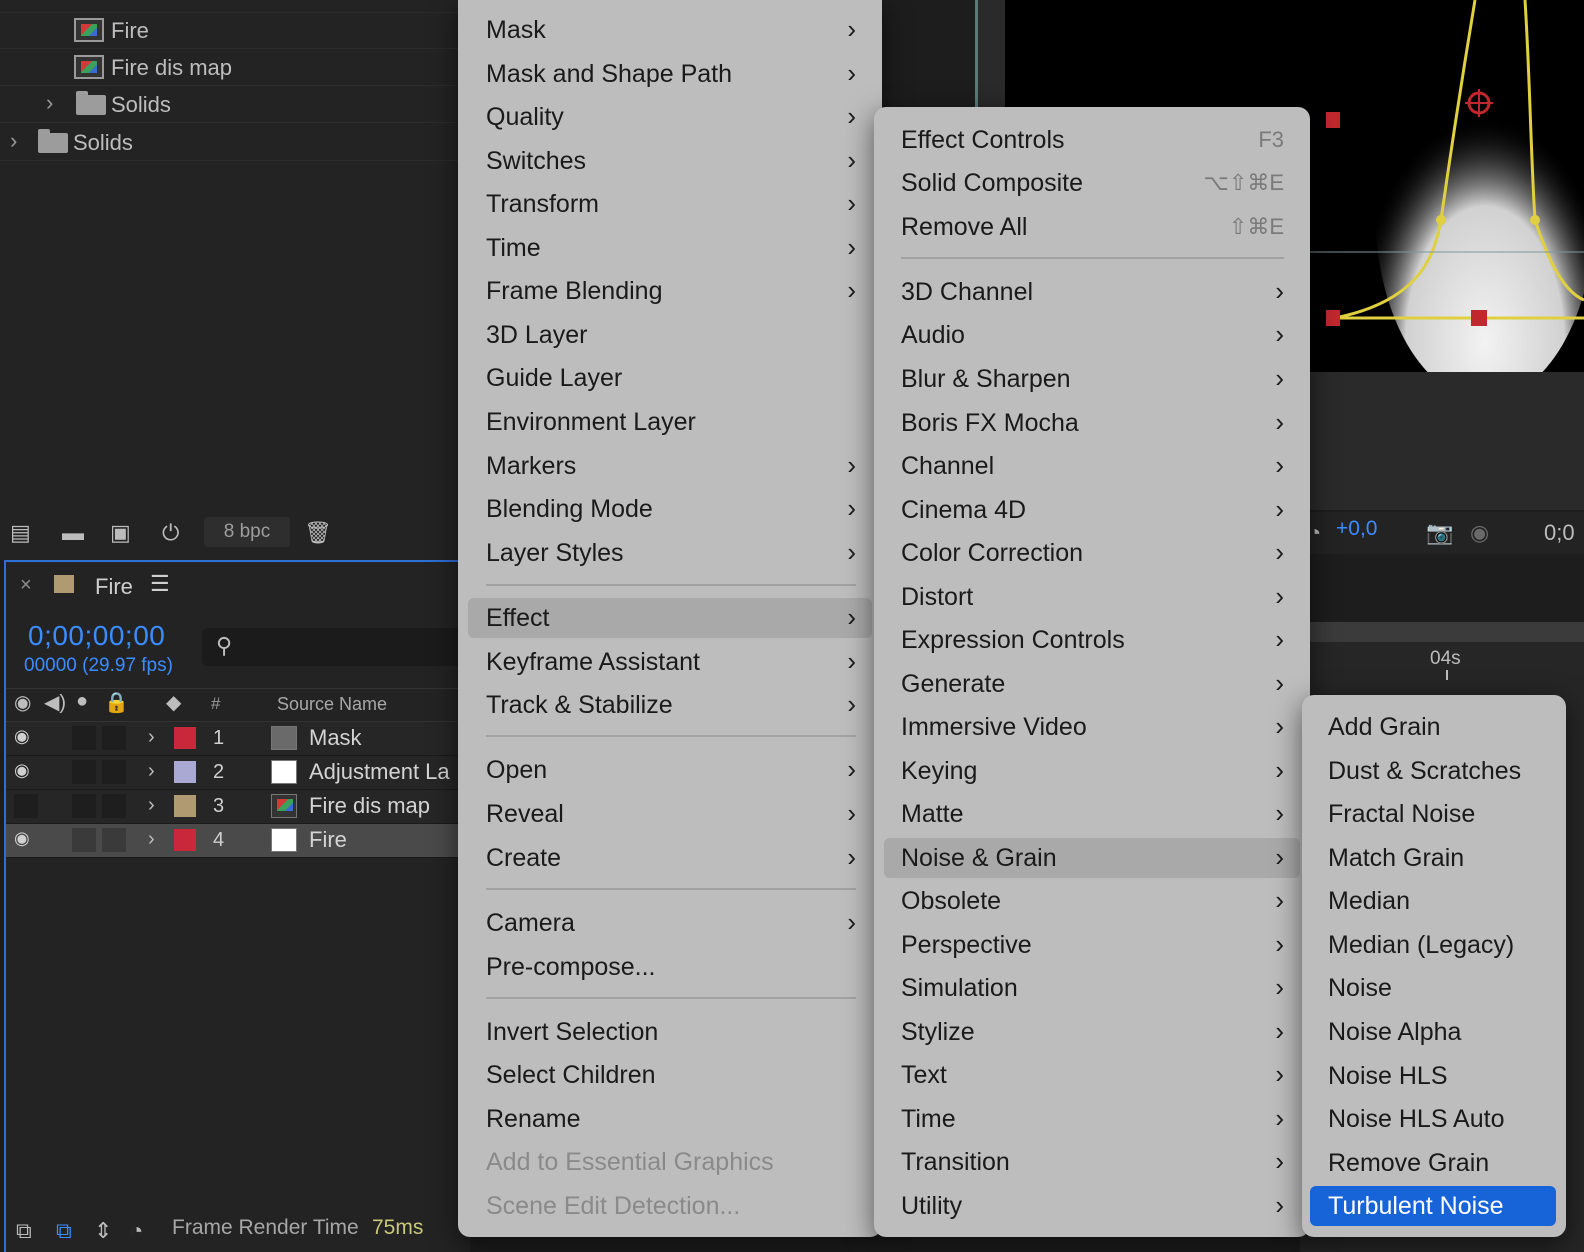  I want to click on effect-item-audio: Audio ›, so click(1092, 335).